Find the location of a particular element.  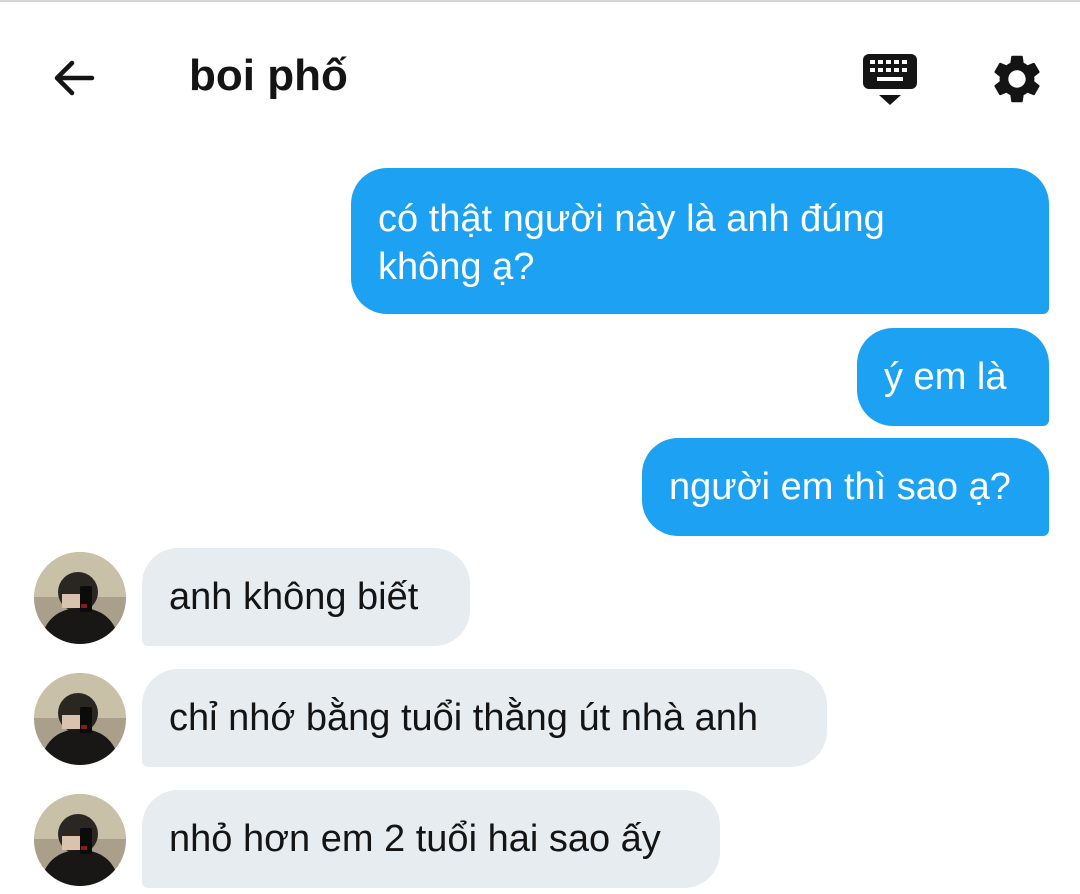

keyboard-toggle-button is located at coordinates (891, 80).